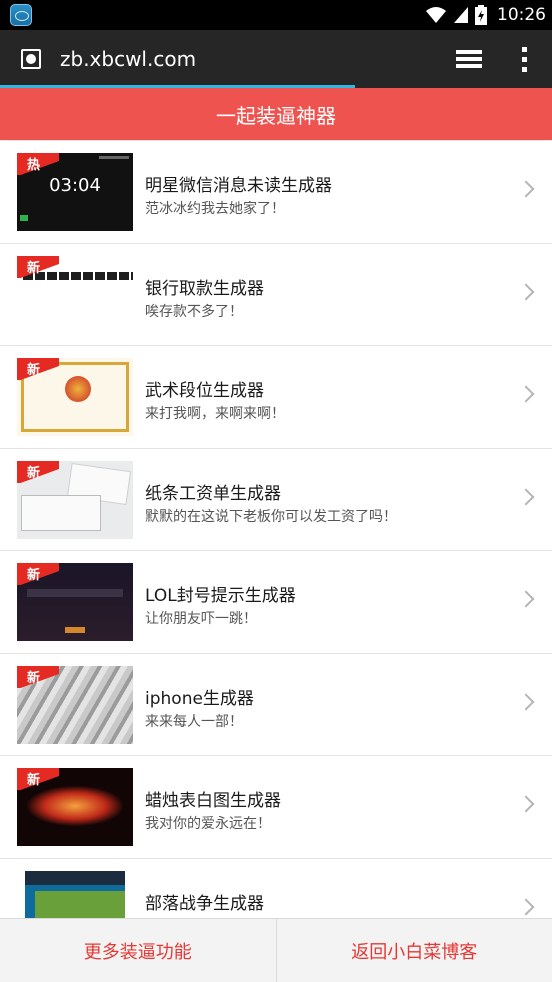  What do you see at coordinates (75, 185) in the screenshot?
I see `thumbnail-clock: 03:04` at bounding box center [75, 185].